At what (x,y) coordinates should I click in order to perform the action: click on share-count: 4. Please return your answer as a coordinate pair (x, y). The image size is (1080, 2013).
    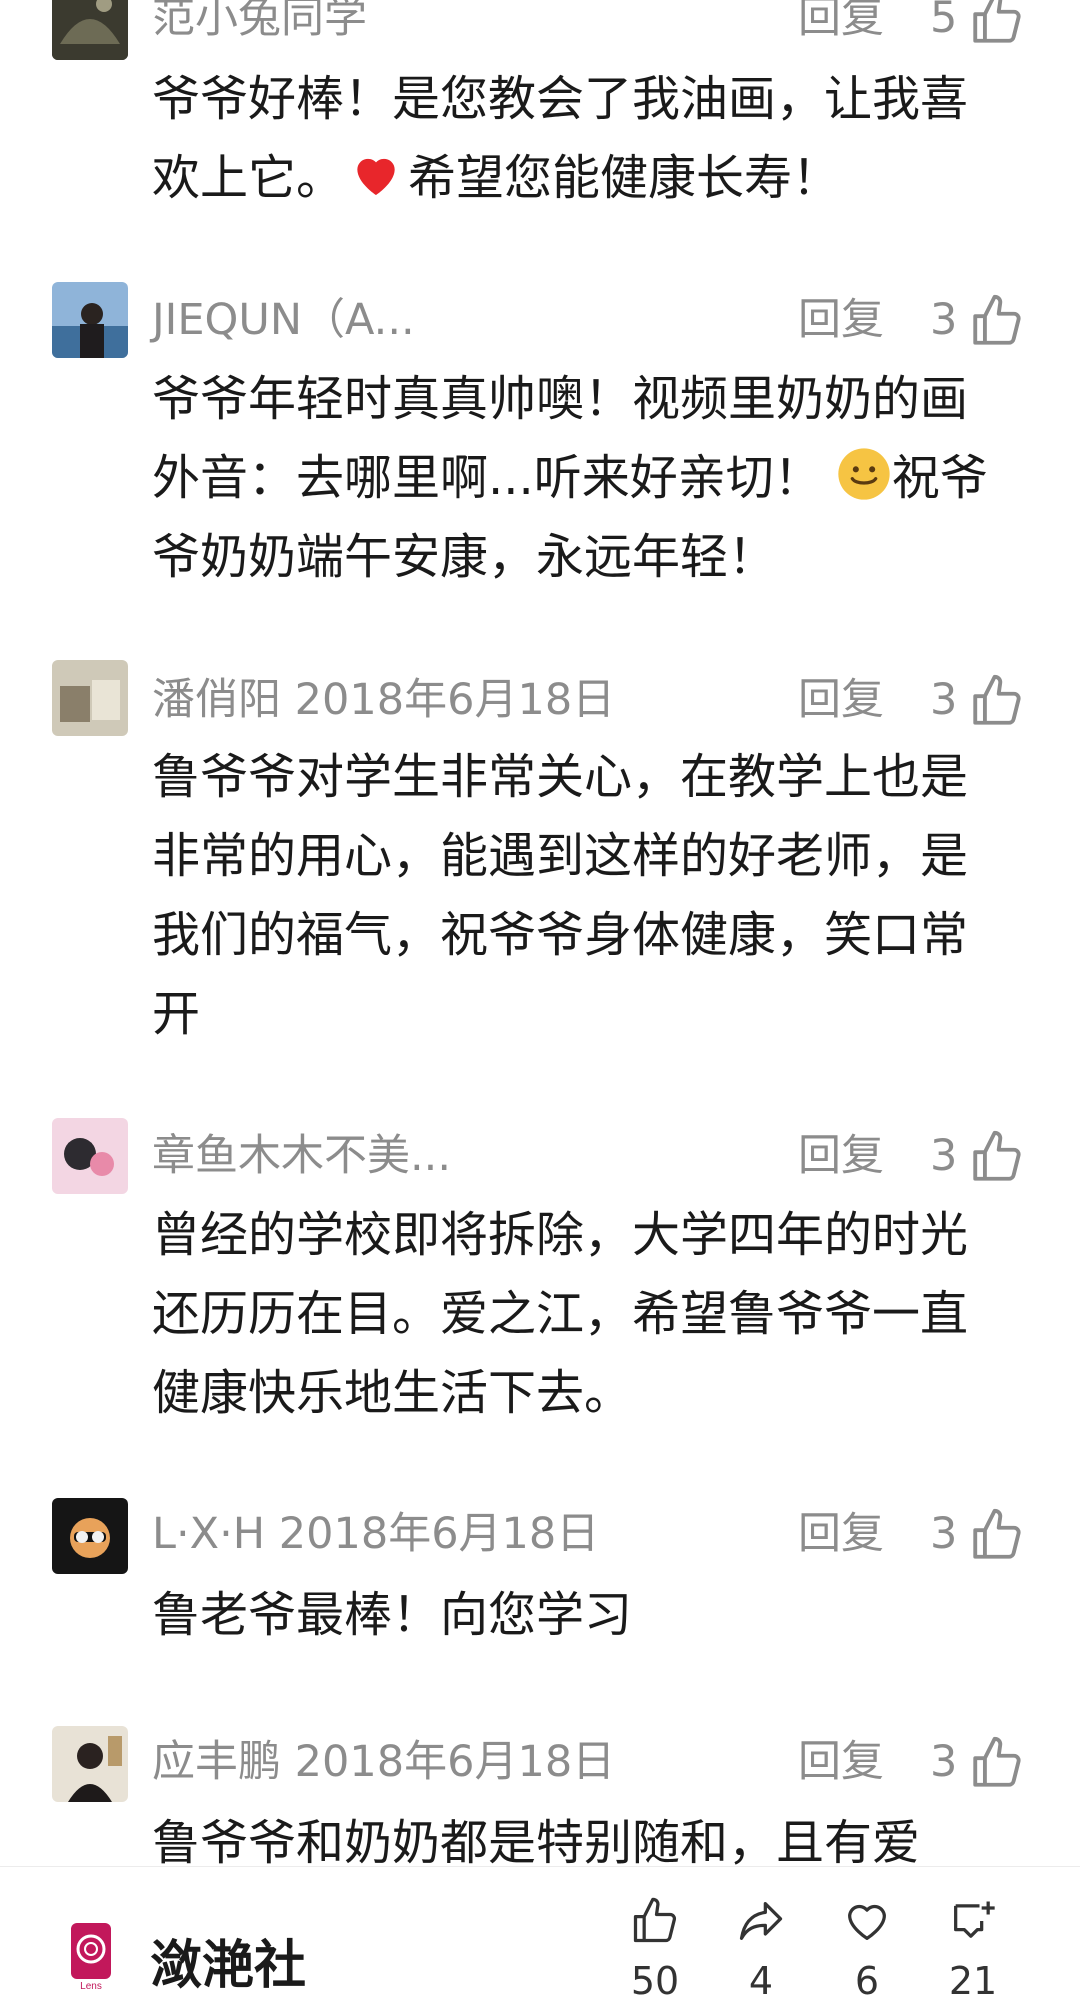
    Looking at the image, I should click on (761, 1981).